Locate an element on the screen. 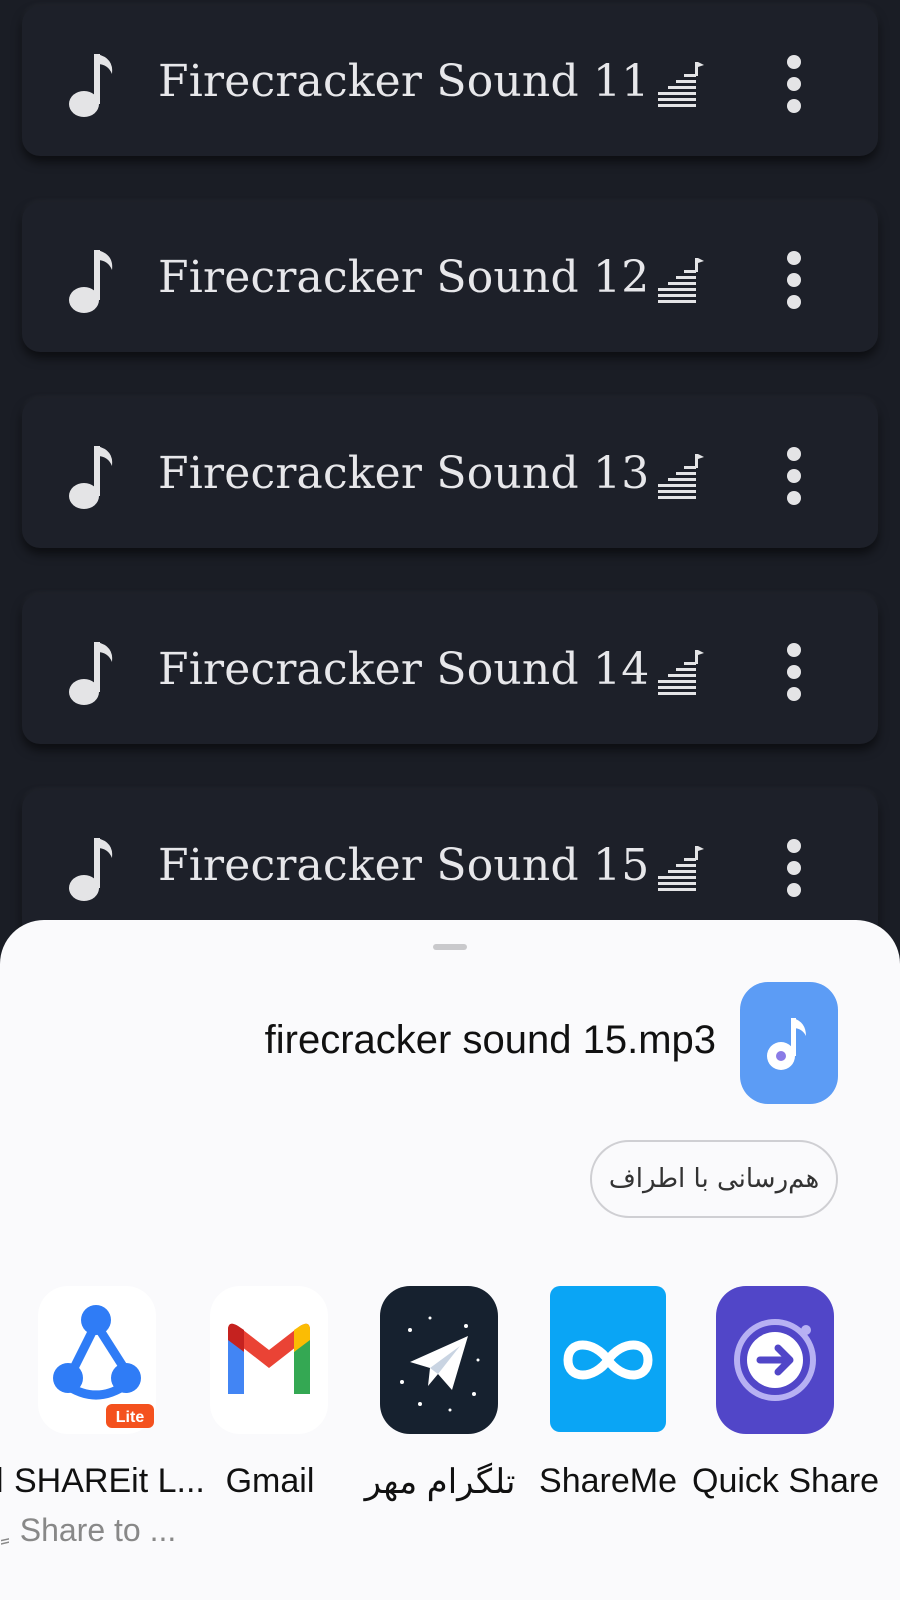 The width and height of the screenshot is (900, 1600). audio-file-icon is located at coordinates (789, 1043).